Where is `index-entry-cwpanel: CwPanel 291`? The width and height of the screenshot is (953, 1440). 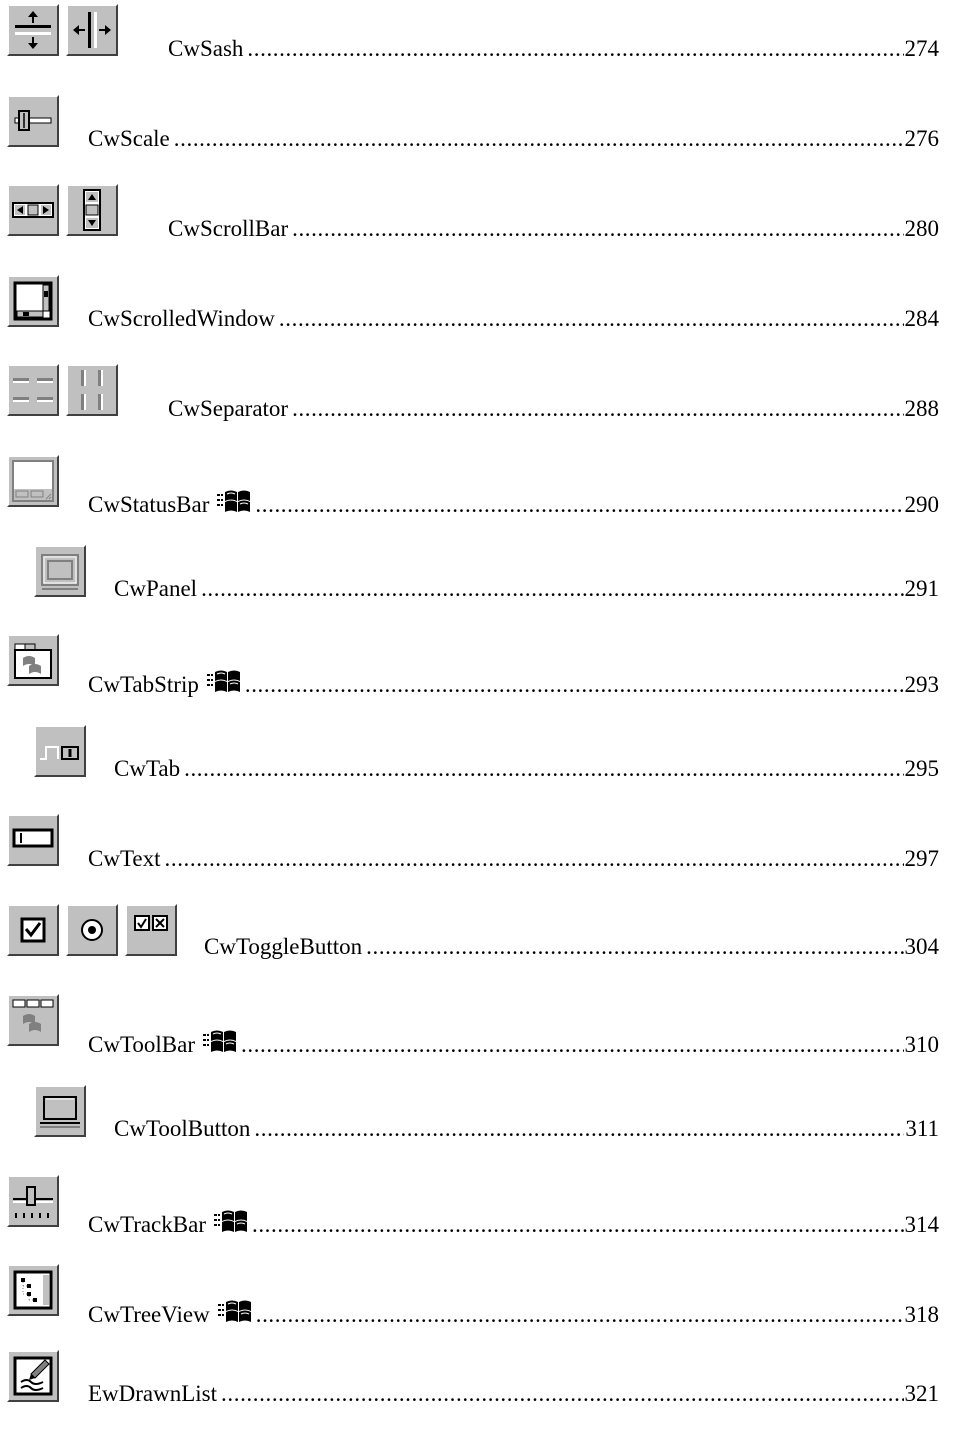 index-entry-cwpanel: CwPanel 291 is located at coordinates (476, 585).